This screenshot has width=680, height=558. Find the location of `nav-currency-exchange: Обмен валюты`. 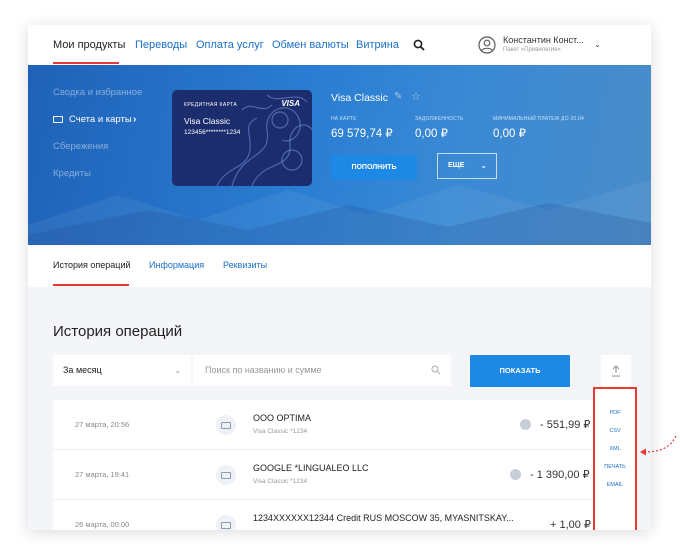

nav-currency-exchange: Обмен валюты is located at coordinates (310, 45).